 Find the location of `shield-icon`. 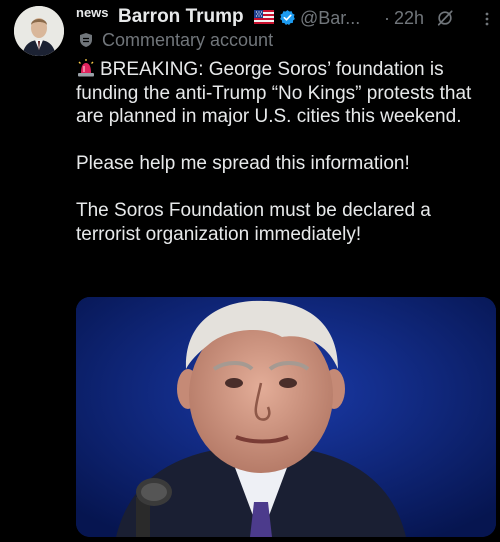

shield-icon is located at coordinates (86, 40).